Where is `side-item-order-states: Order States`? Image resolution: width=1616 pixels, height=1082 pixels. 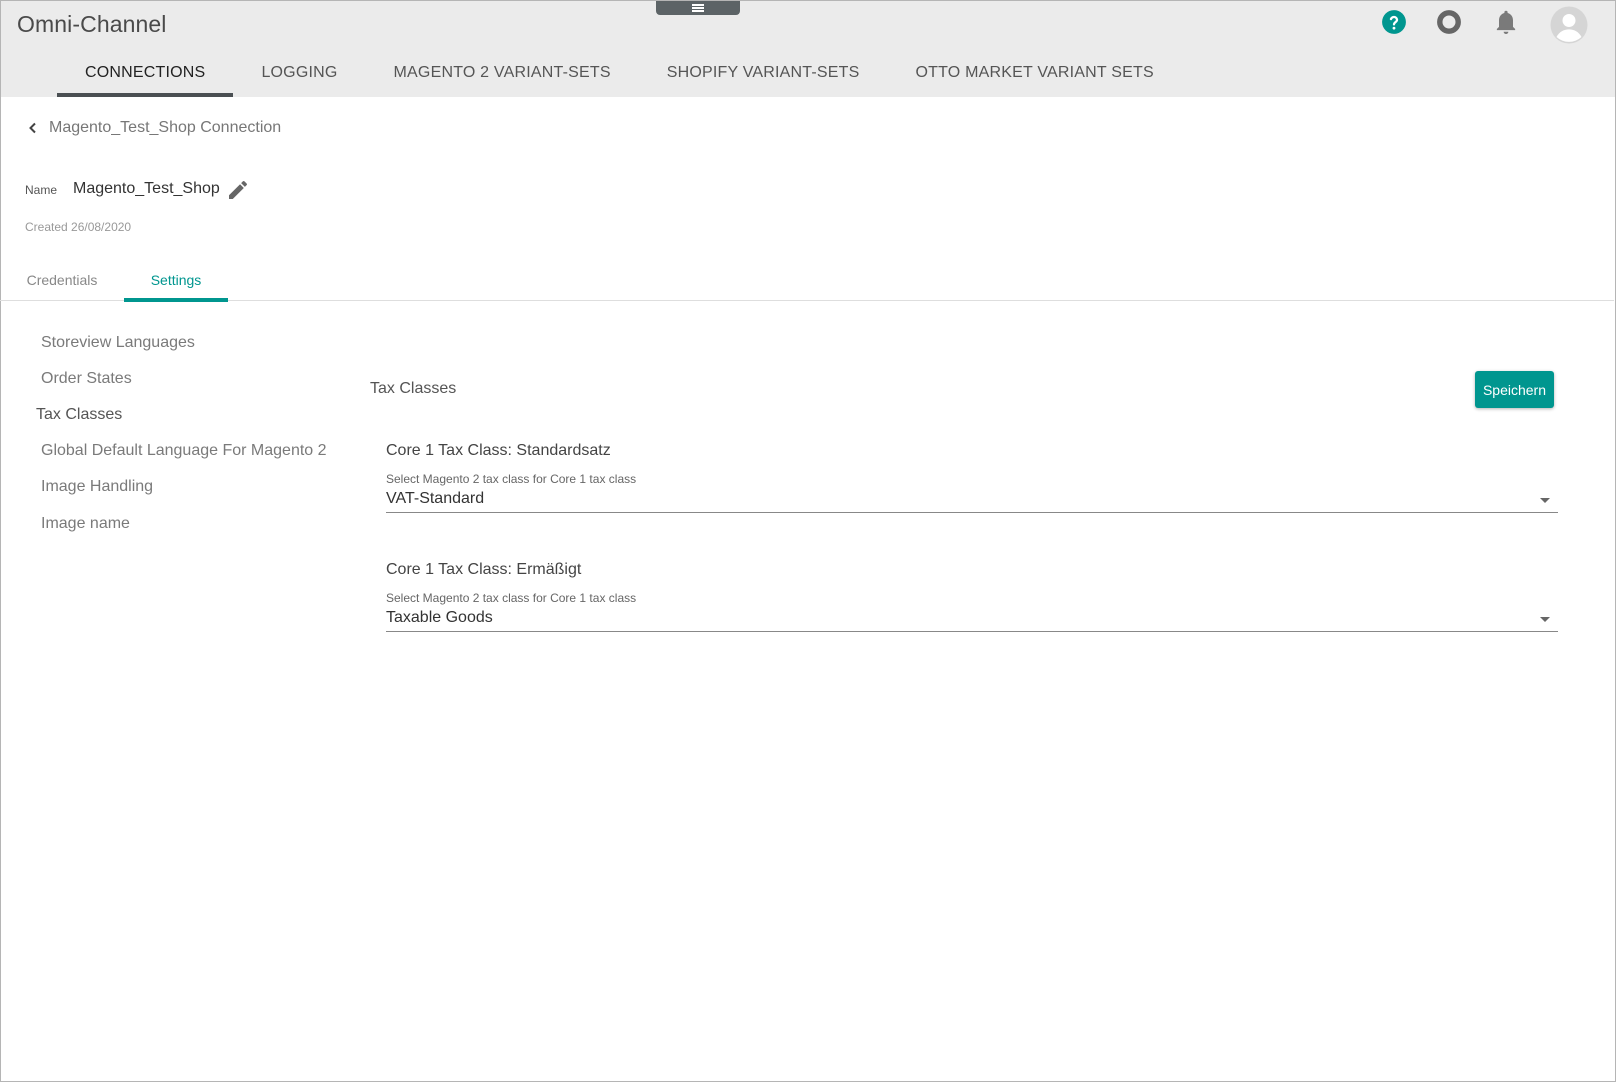
side-item-order-states: Order States is located at coordinates (86, 379).